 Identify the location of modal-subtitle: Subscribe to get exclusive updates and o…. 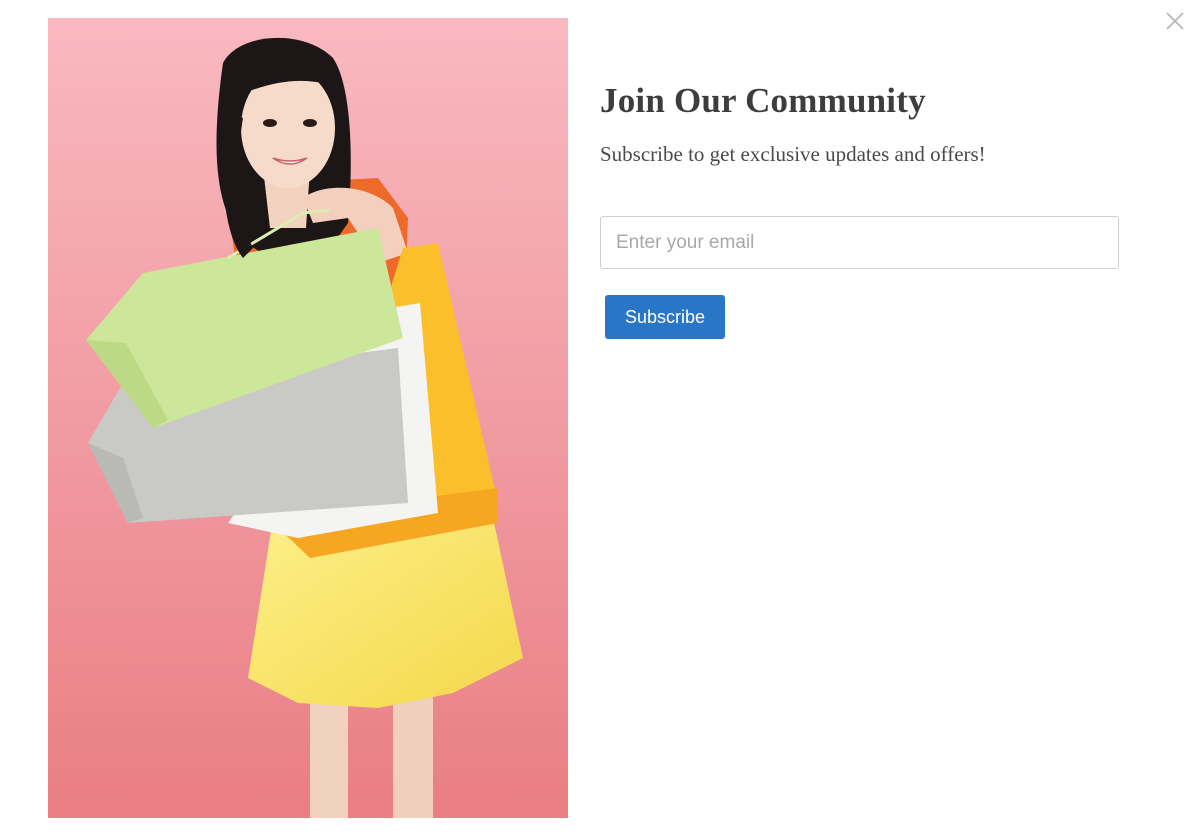
(793, 154).